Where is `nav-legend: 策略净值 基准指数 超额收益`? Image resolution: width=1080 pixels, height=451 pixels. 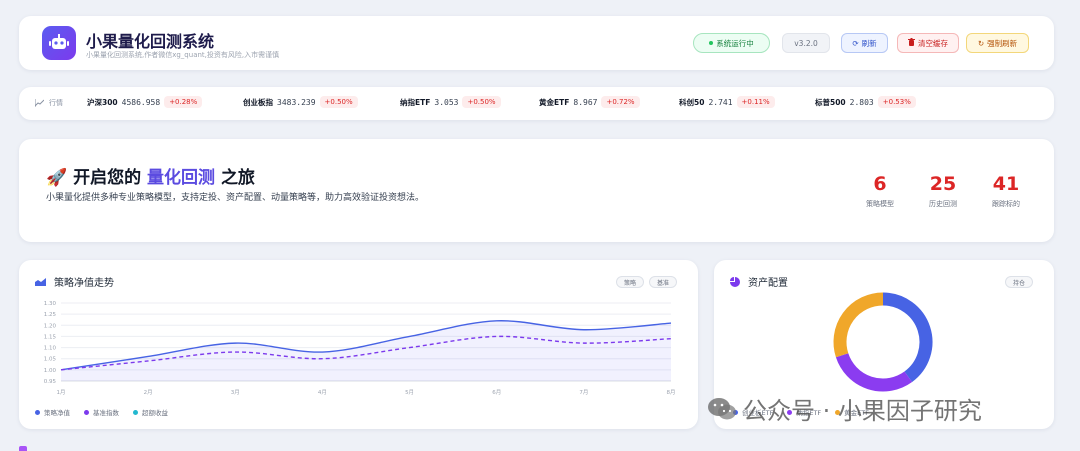
nav-legend: 策略净值 基准指数 超额收益 is located at coordinates (101, 412).